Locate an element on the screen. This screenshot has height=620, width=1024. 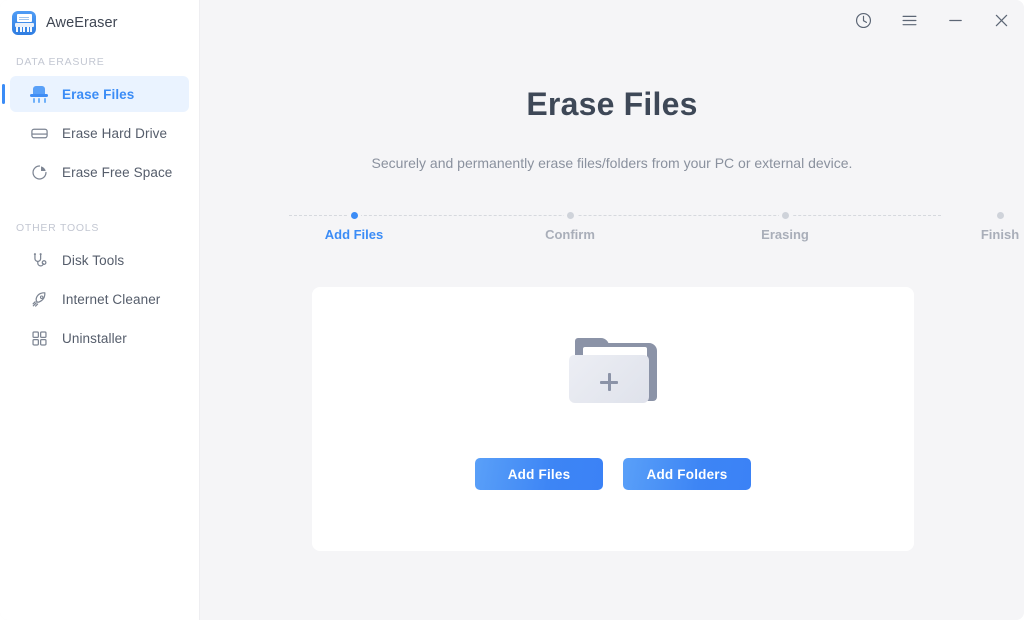
add-files-button: Add Files is located at coordinates (539, 474).